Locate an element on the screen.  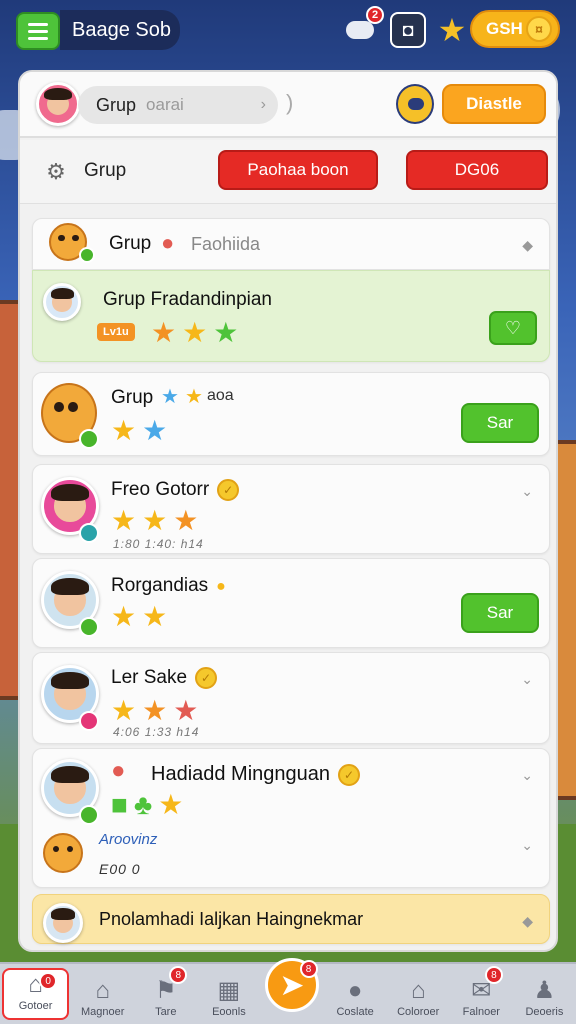
app-title: Baage Sob is located at coordinates (120, 30).